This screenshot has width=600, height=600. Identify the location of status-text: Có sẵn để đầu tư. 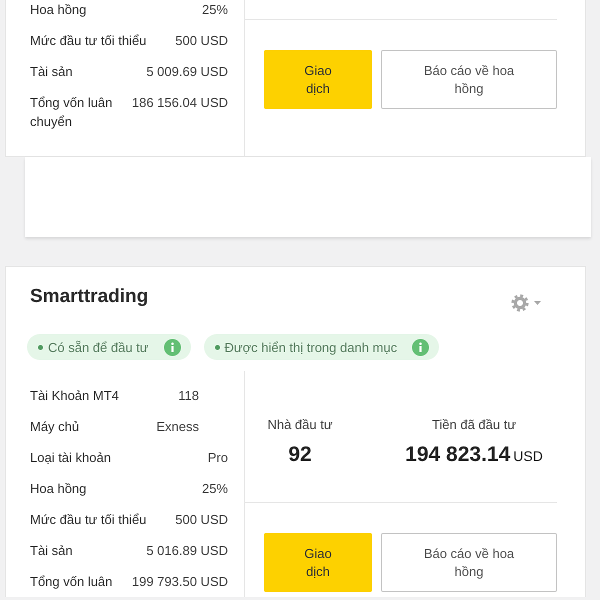
(98, 347).